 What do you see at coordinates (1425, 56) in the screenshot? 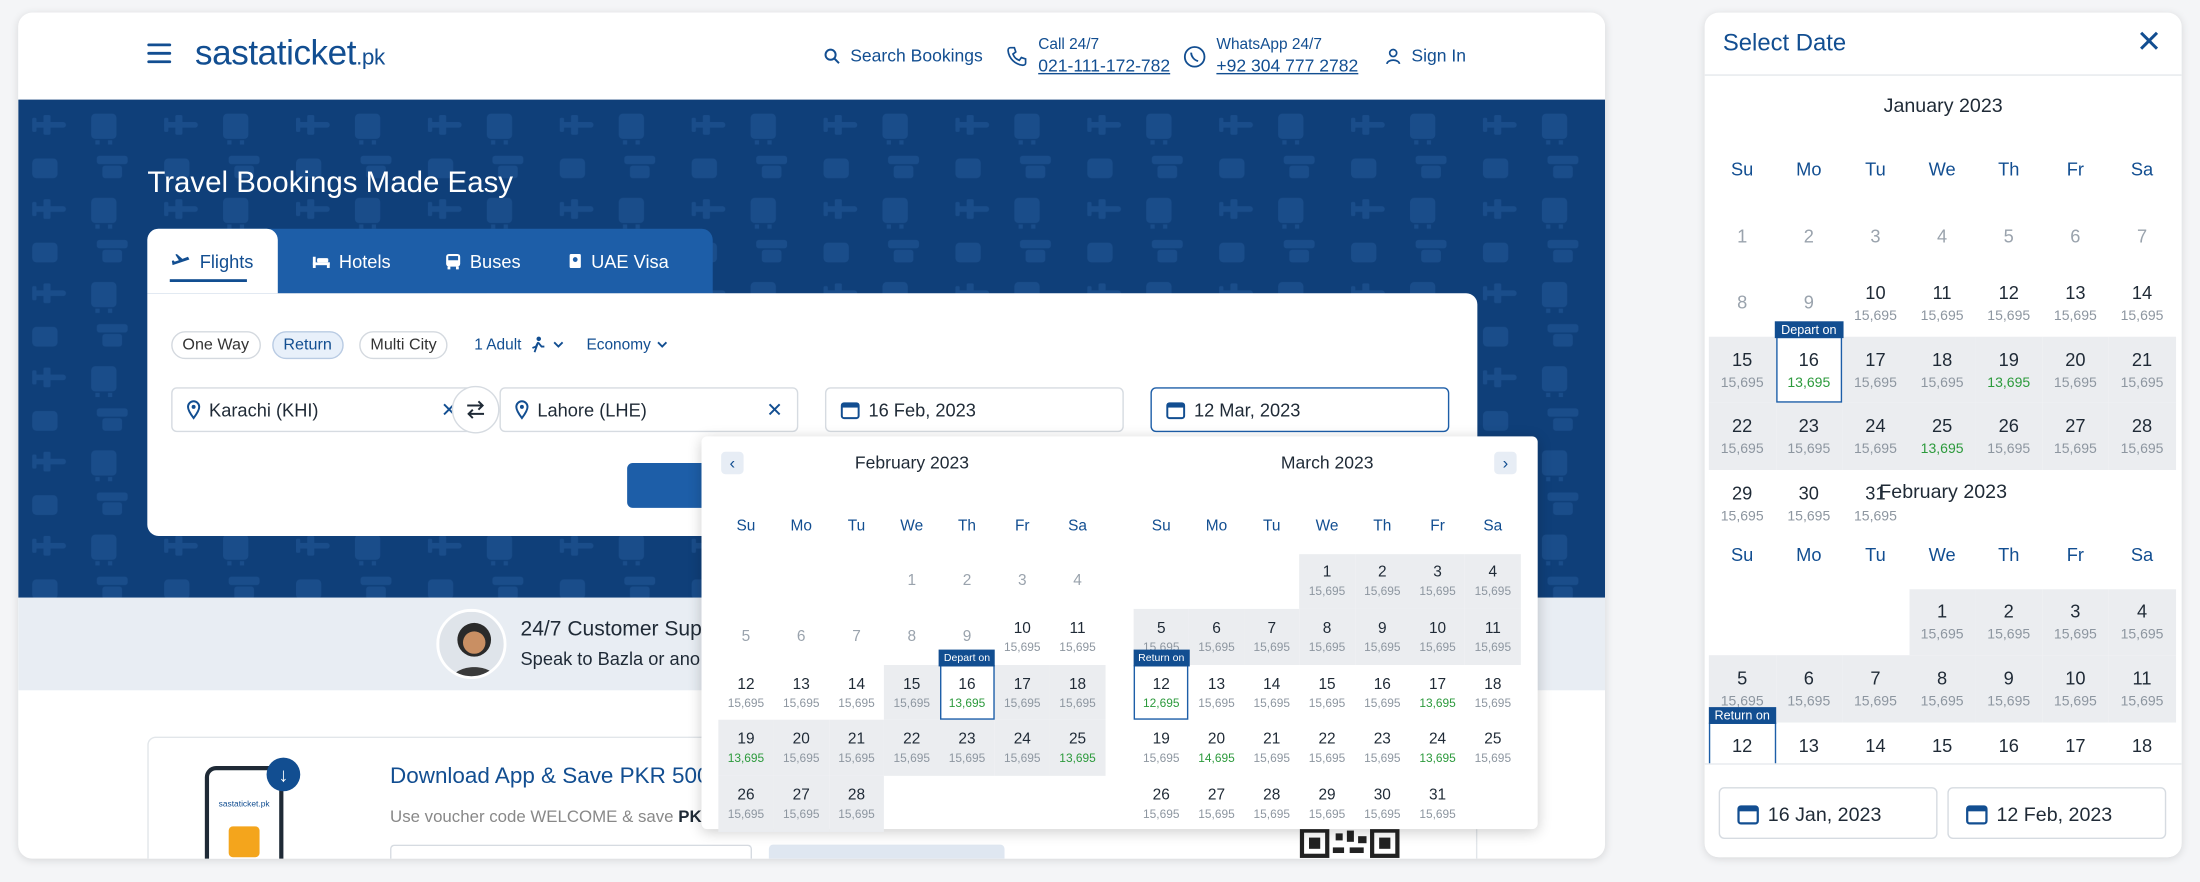
I see `sign-in-link: Sign In` at bounding box center [1425, 56].